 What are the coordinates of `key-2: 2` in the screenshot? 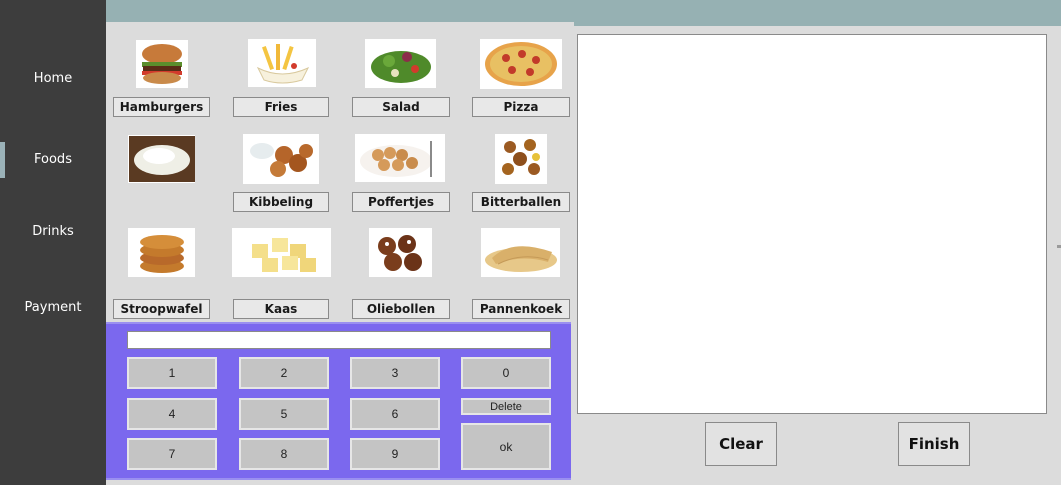 It's located at (284, 373).